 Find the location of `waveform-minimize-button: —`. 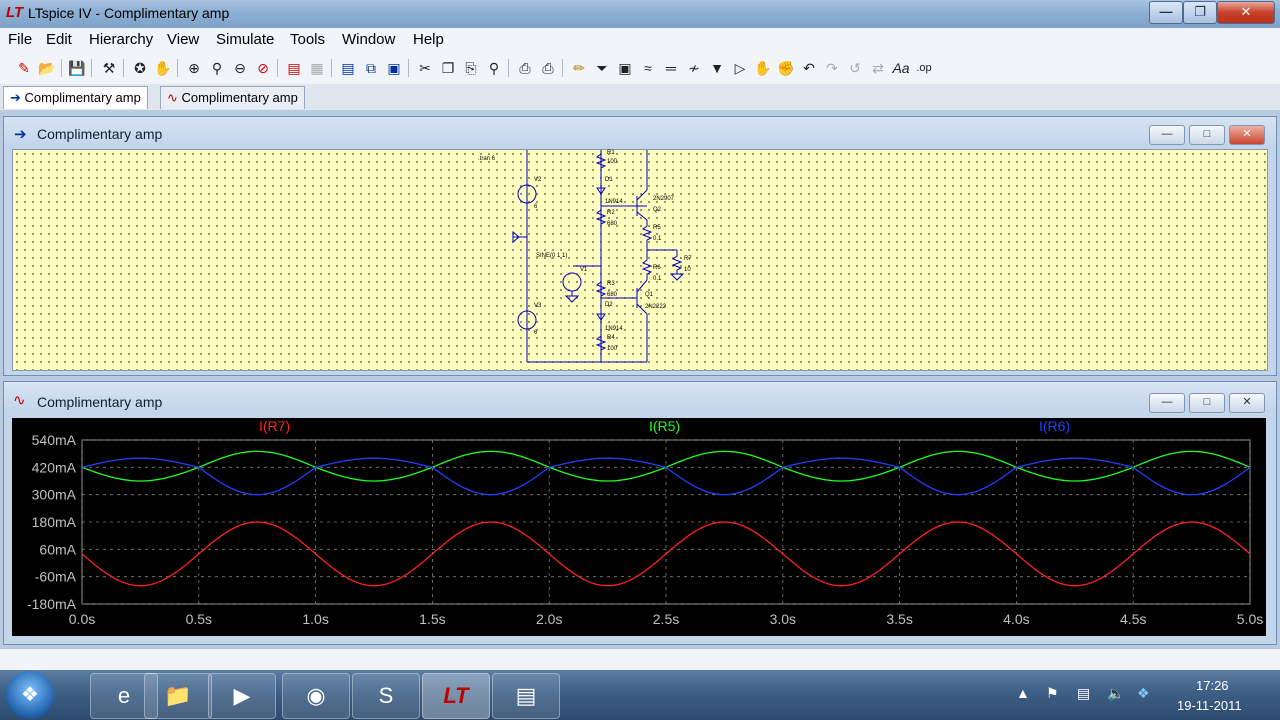

waveform-minimize-button: — is located at coordinates (1167, 403).